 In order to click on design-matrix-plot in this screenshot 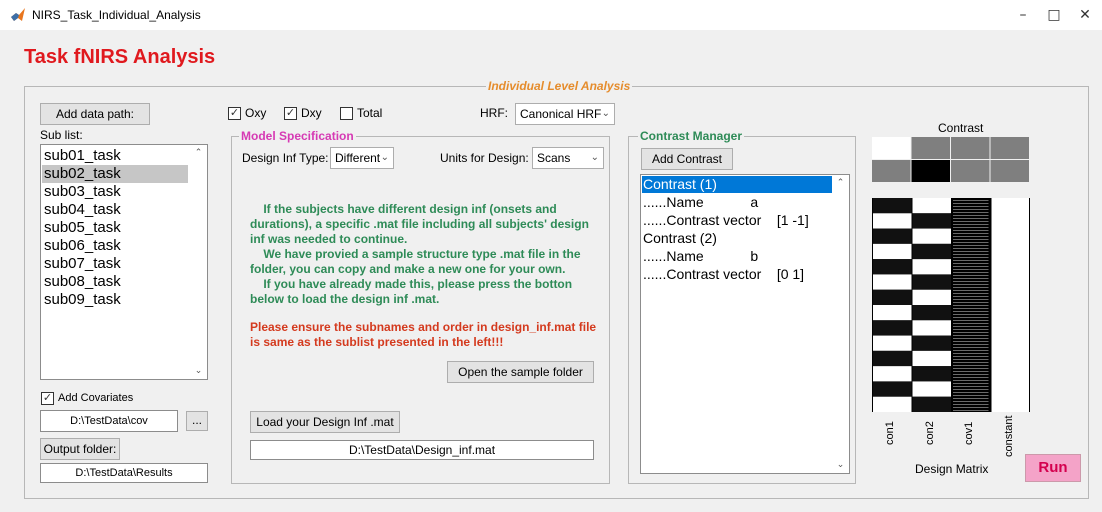, I will do `click(951, 305)`.